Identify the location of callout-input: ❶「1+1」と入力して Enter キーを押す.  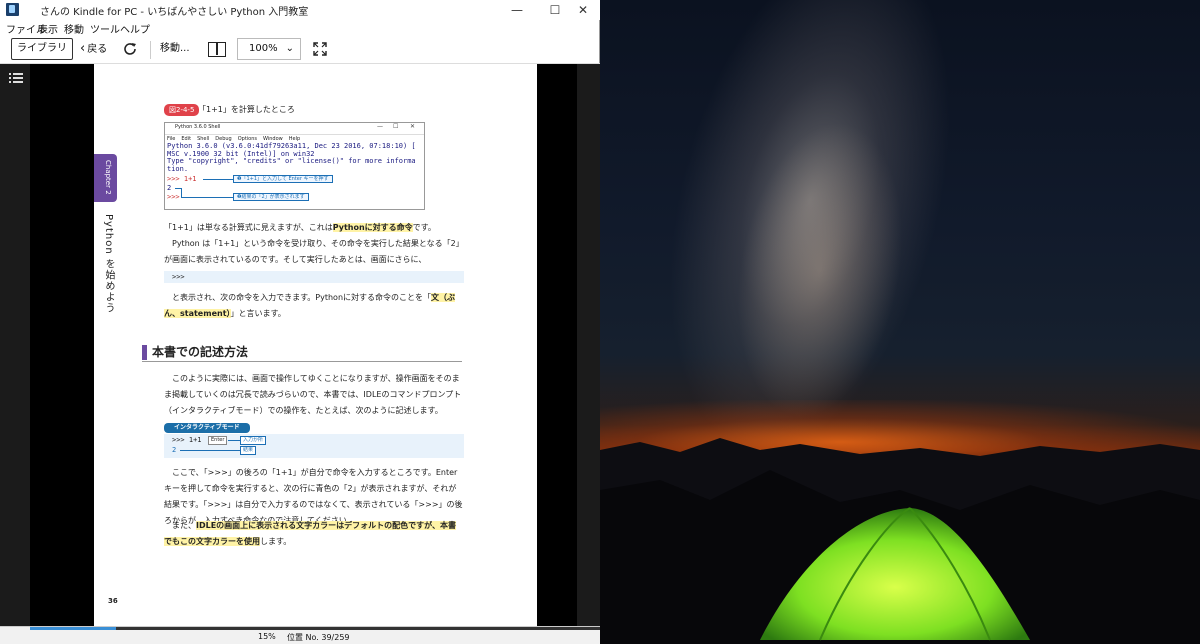
(283, 179).